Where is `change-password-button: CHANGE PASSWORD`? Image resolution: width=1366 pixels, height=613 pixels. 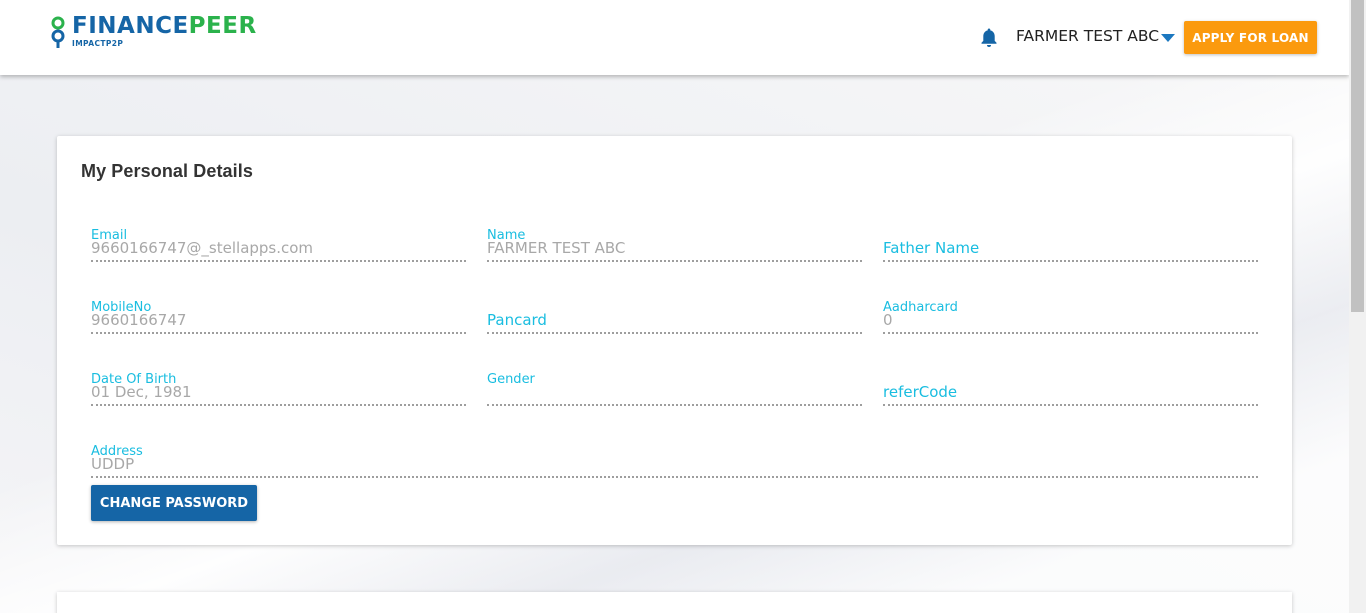 change-password-button: CHANGE PASSWORD is located at coordinates (174, 503).